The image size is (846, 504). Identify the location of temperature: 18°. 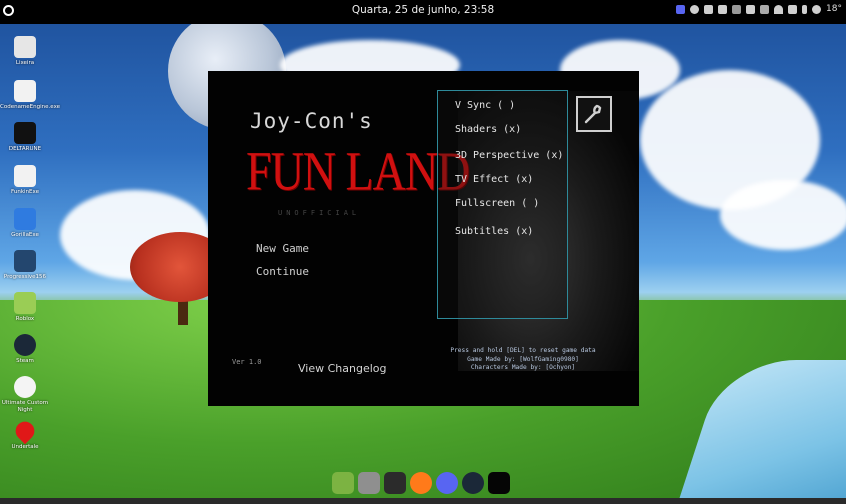
(834, 9).